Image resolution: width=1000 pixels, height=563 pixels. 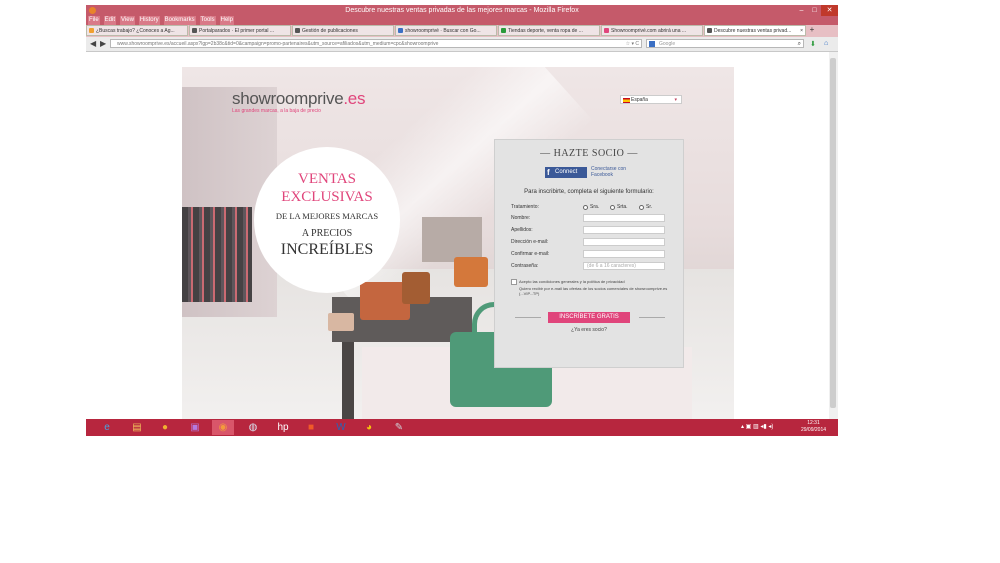 What do you see at coordinates (595, 207) in the screenshot?
I see `radio-sra-label: Sra.` at bounding box center [595, 207].